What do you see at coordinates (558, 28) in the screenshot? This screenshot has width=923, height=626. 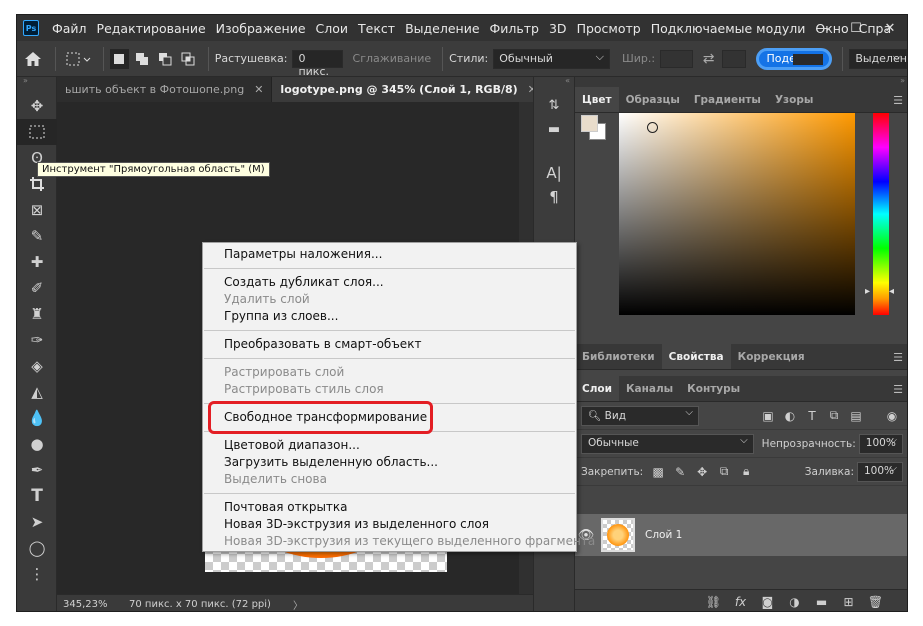 I see `menu-item: 3D` at bounding box center [558, 28].